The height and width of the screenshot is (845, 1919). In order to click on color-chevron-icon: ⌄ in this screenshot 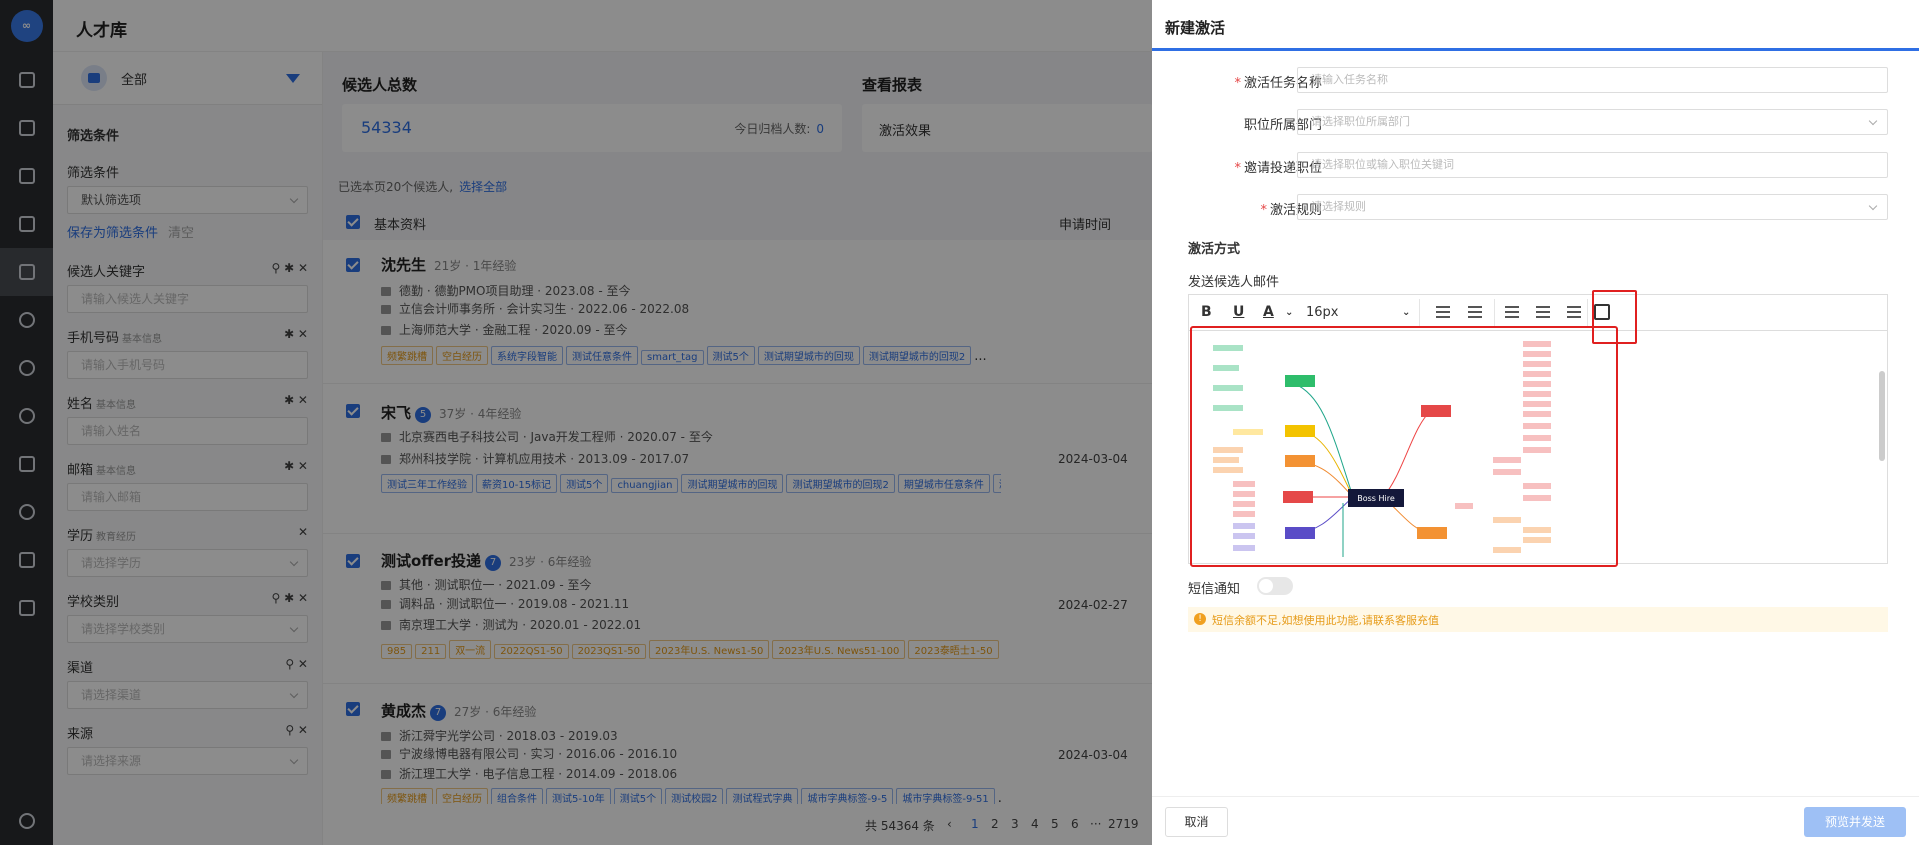, I will do `click(1289, 312)`.